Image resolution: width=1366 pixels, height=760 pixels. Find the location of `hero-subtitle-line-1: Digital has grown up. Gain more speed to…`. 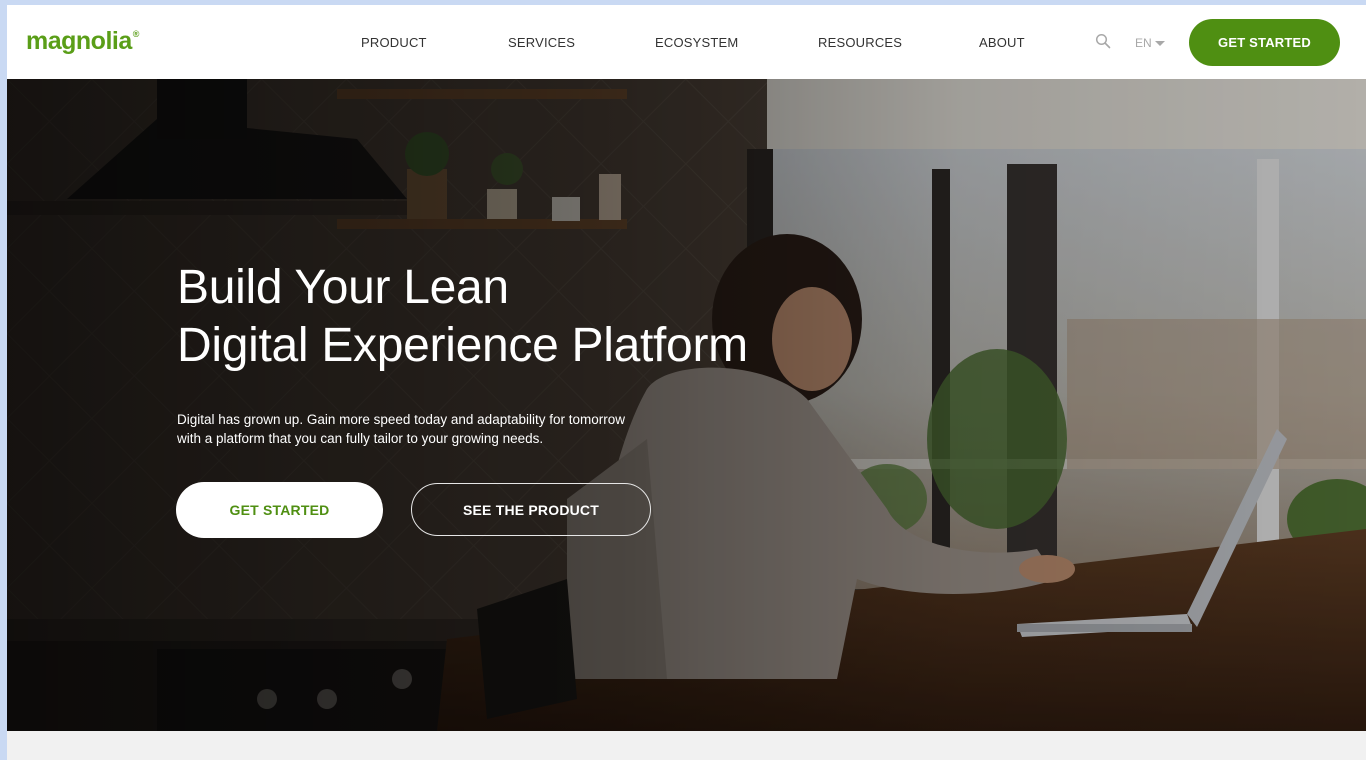

hero-subtitle-line-1: Digital has grown up. Gain more speed to… is located at coordinates (401, 419).